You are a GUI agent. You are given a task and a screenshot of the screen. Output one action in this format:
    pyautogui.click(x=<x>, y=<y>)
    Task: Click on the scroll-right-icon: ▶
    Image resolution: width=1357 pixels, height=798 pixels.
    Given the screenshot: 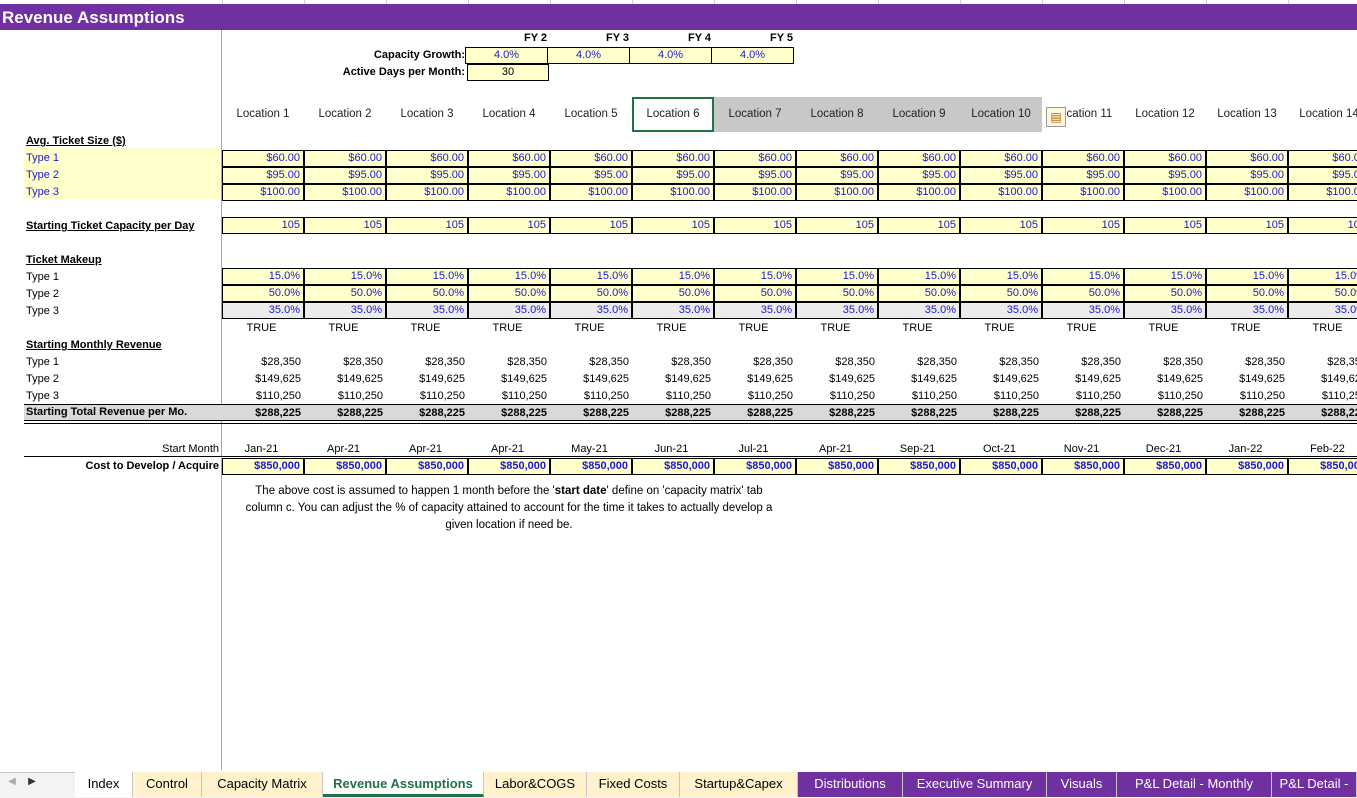 What is the action you would take?
    pyautogui.click(x=32, y=785)
    